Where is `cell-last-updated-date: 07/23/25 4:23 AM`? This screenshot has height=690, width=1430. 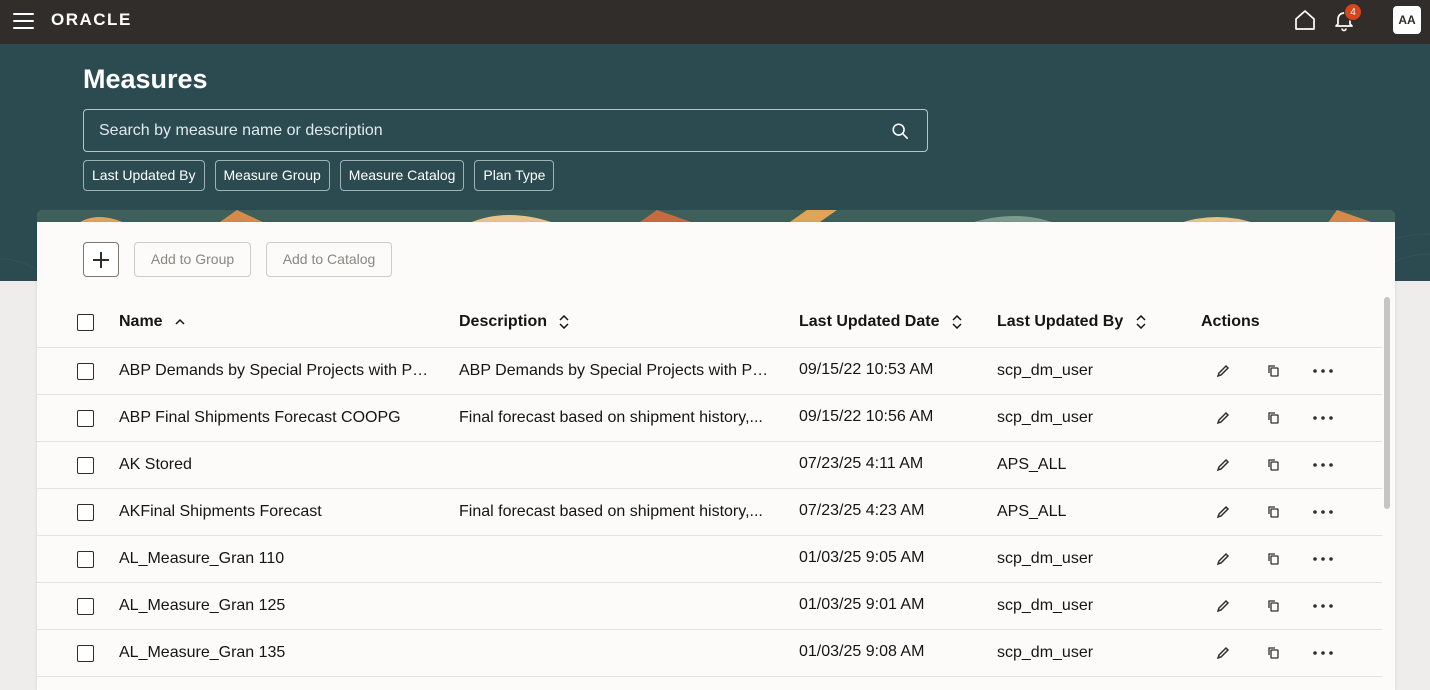
cell-last-updated-date: 07/23/25 4:23 AM is located at coordinates (862, 510).